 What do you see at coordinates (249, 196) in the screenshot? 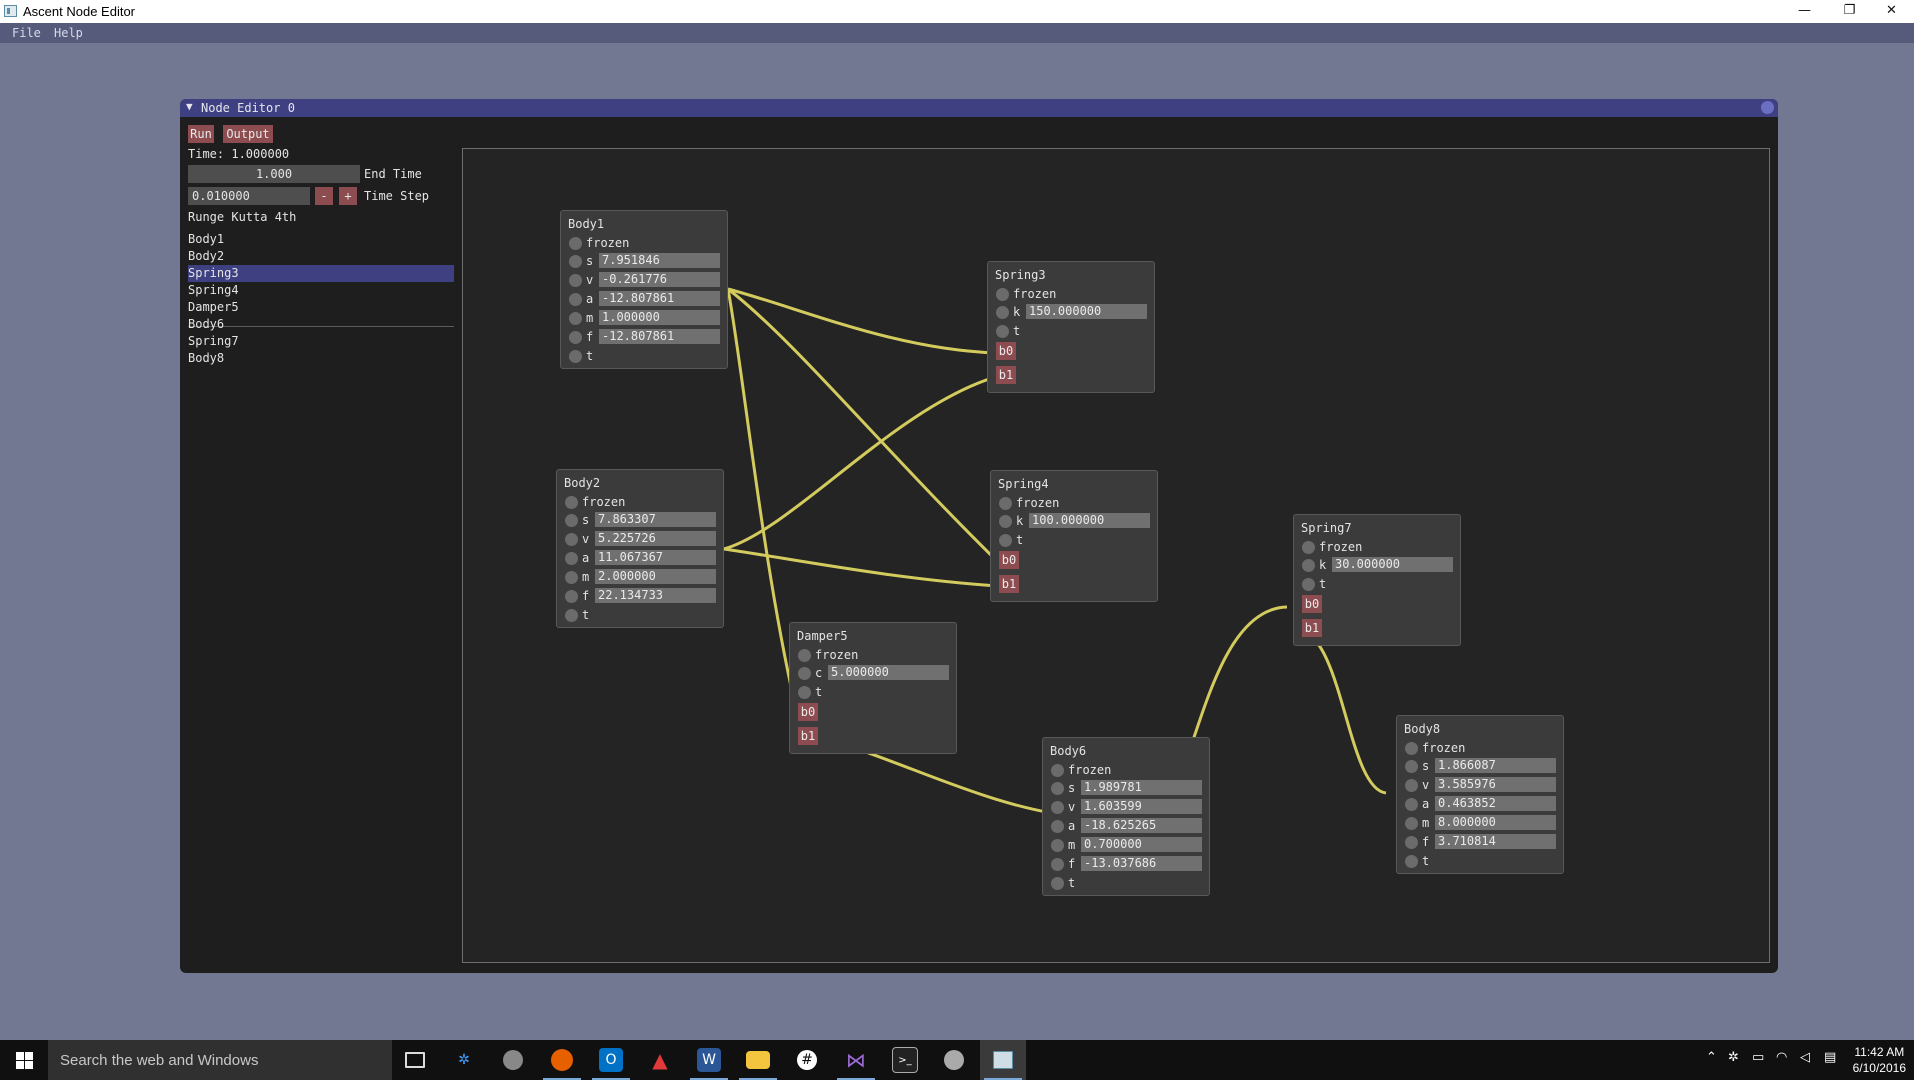
I see `time-step-input: 0.010000` at bounding box center [249, 196].